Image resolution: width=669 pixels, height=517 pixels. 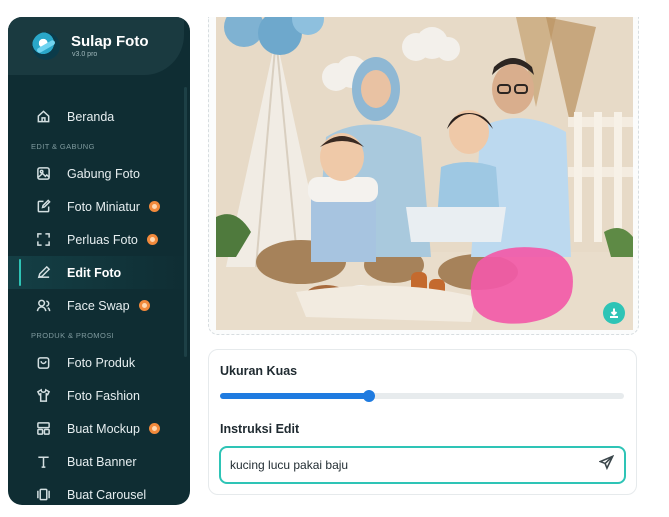 What do you see at coordinates (414, 465) in the screenshot?
I see `instruction-input` at bounding box center [414, 465].